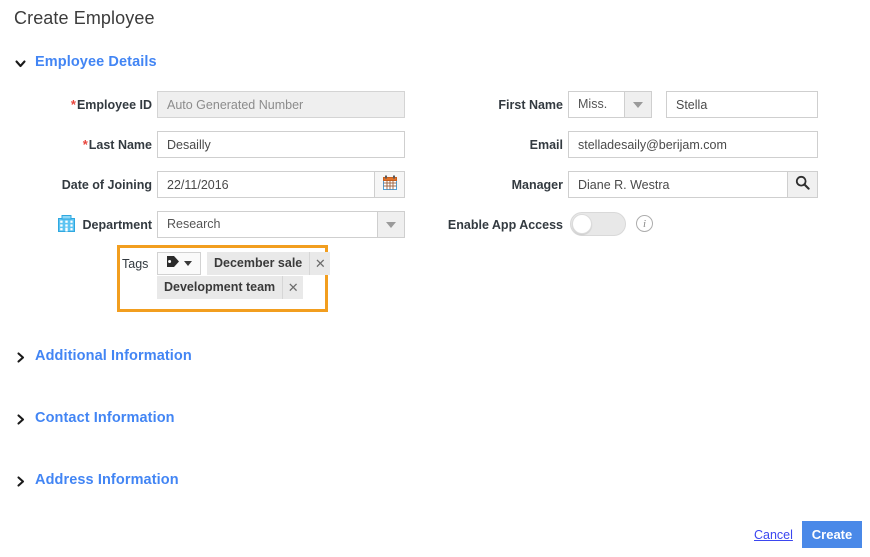 The width and height of the screenshot is (870, 557). Describe the element at coordinates (598, 224) in the screenshot. I see `enable-app-access-toggle` at that location.